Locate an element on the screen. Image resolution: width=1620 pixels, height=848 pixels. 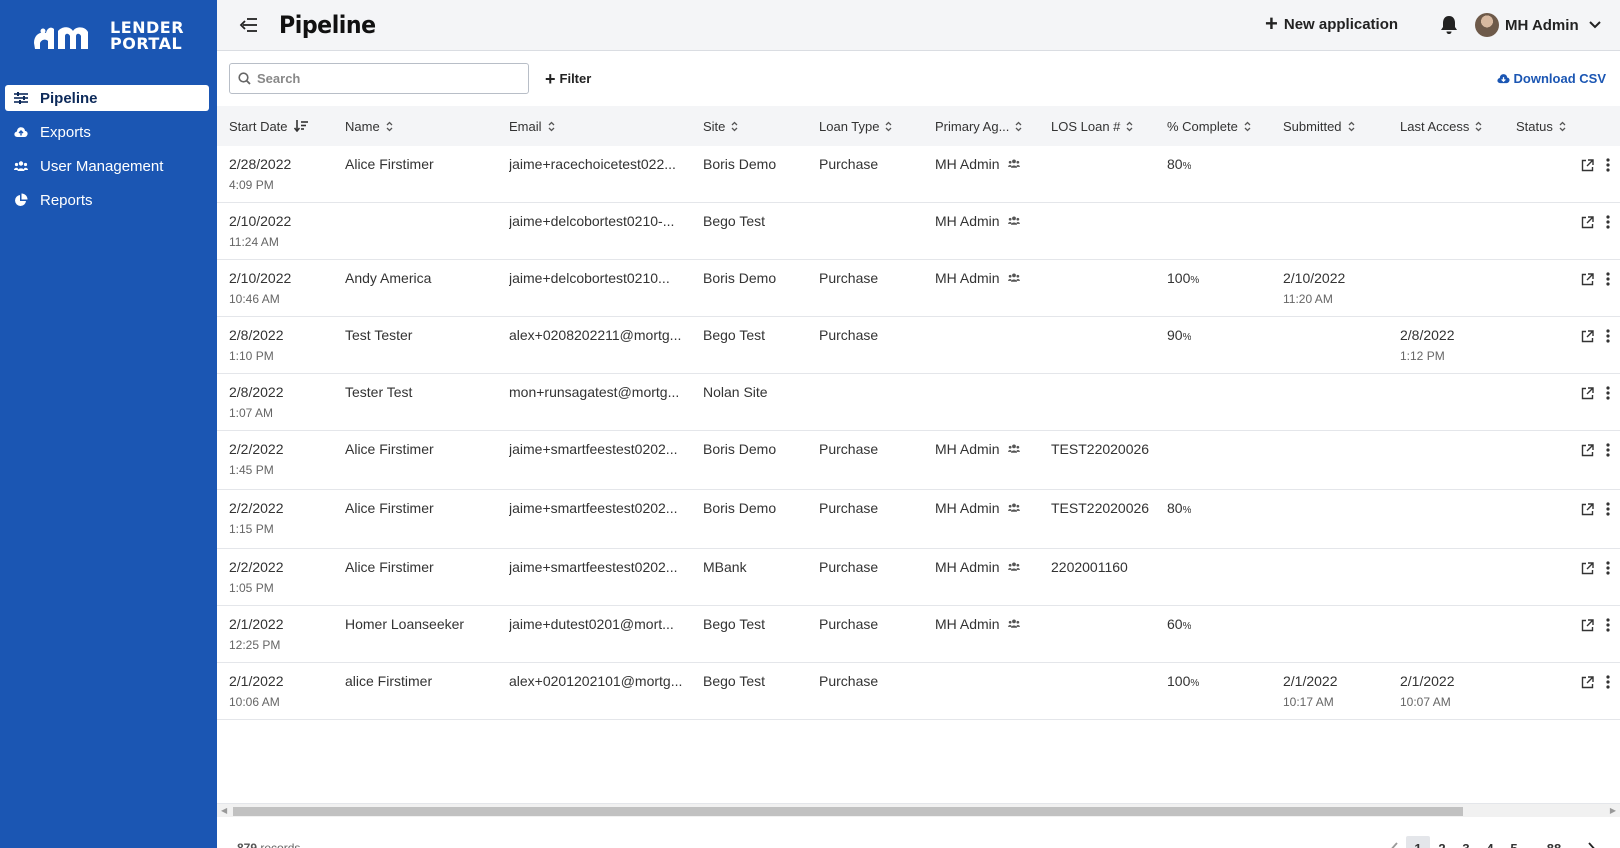
site-cell: Boris Demo is located at coordinates (757, 508).